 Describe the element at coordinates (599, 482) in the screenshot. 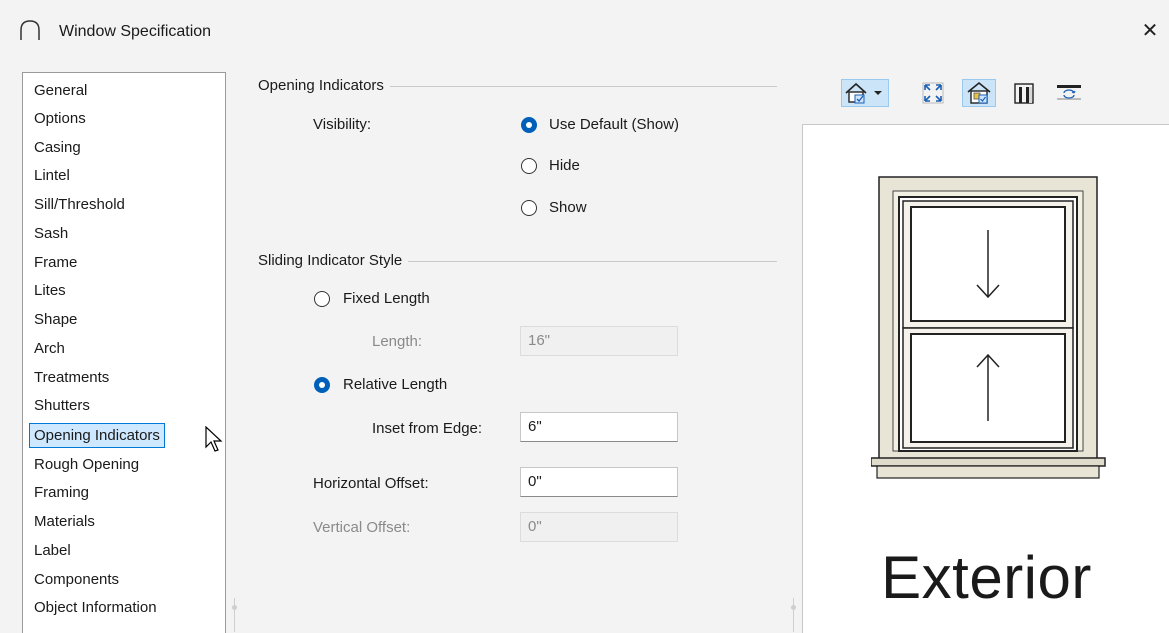

I see `horizontal-offset-field: 0"` at that location.